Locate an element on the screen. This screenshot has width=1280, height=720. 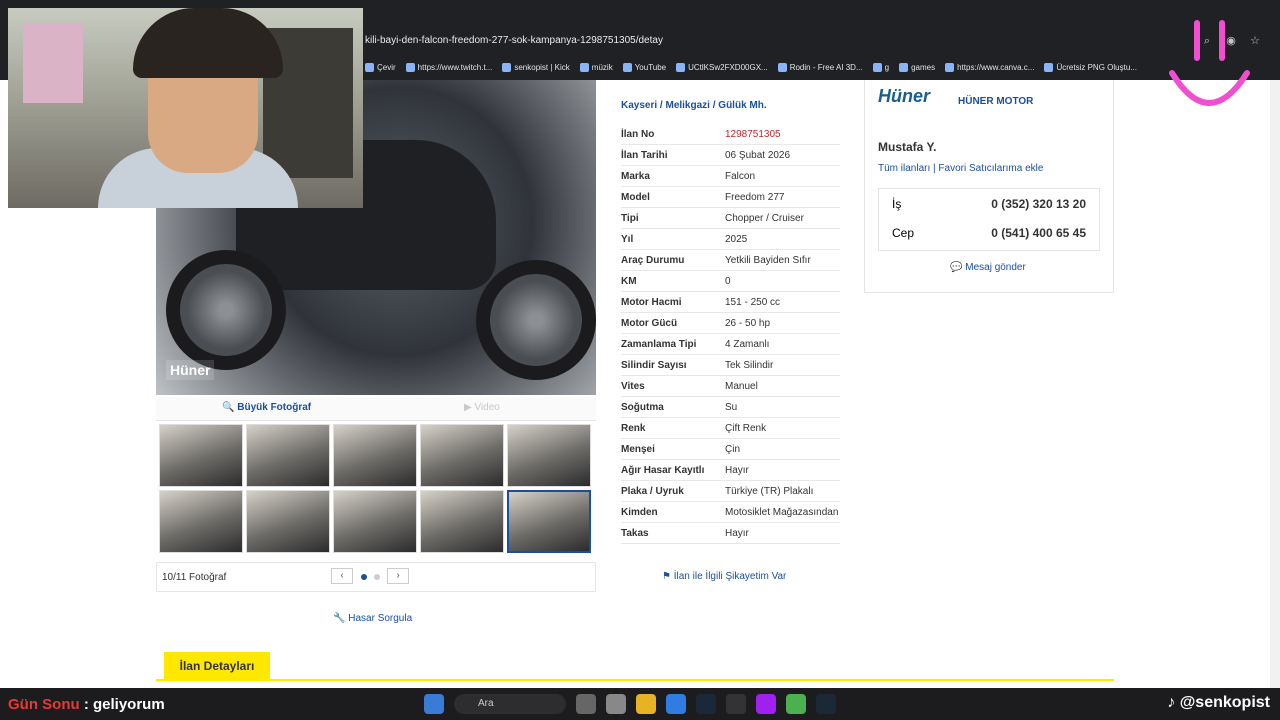
wheel-shape is located at coordinates (536, 320).